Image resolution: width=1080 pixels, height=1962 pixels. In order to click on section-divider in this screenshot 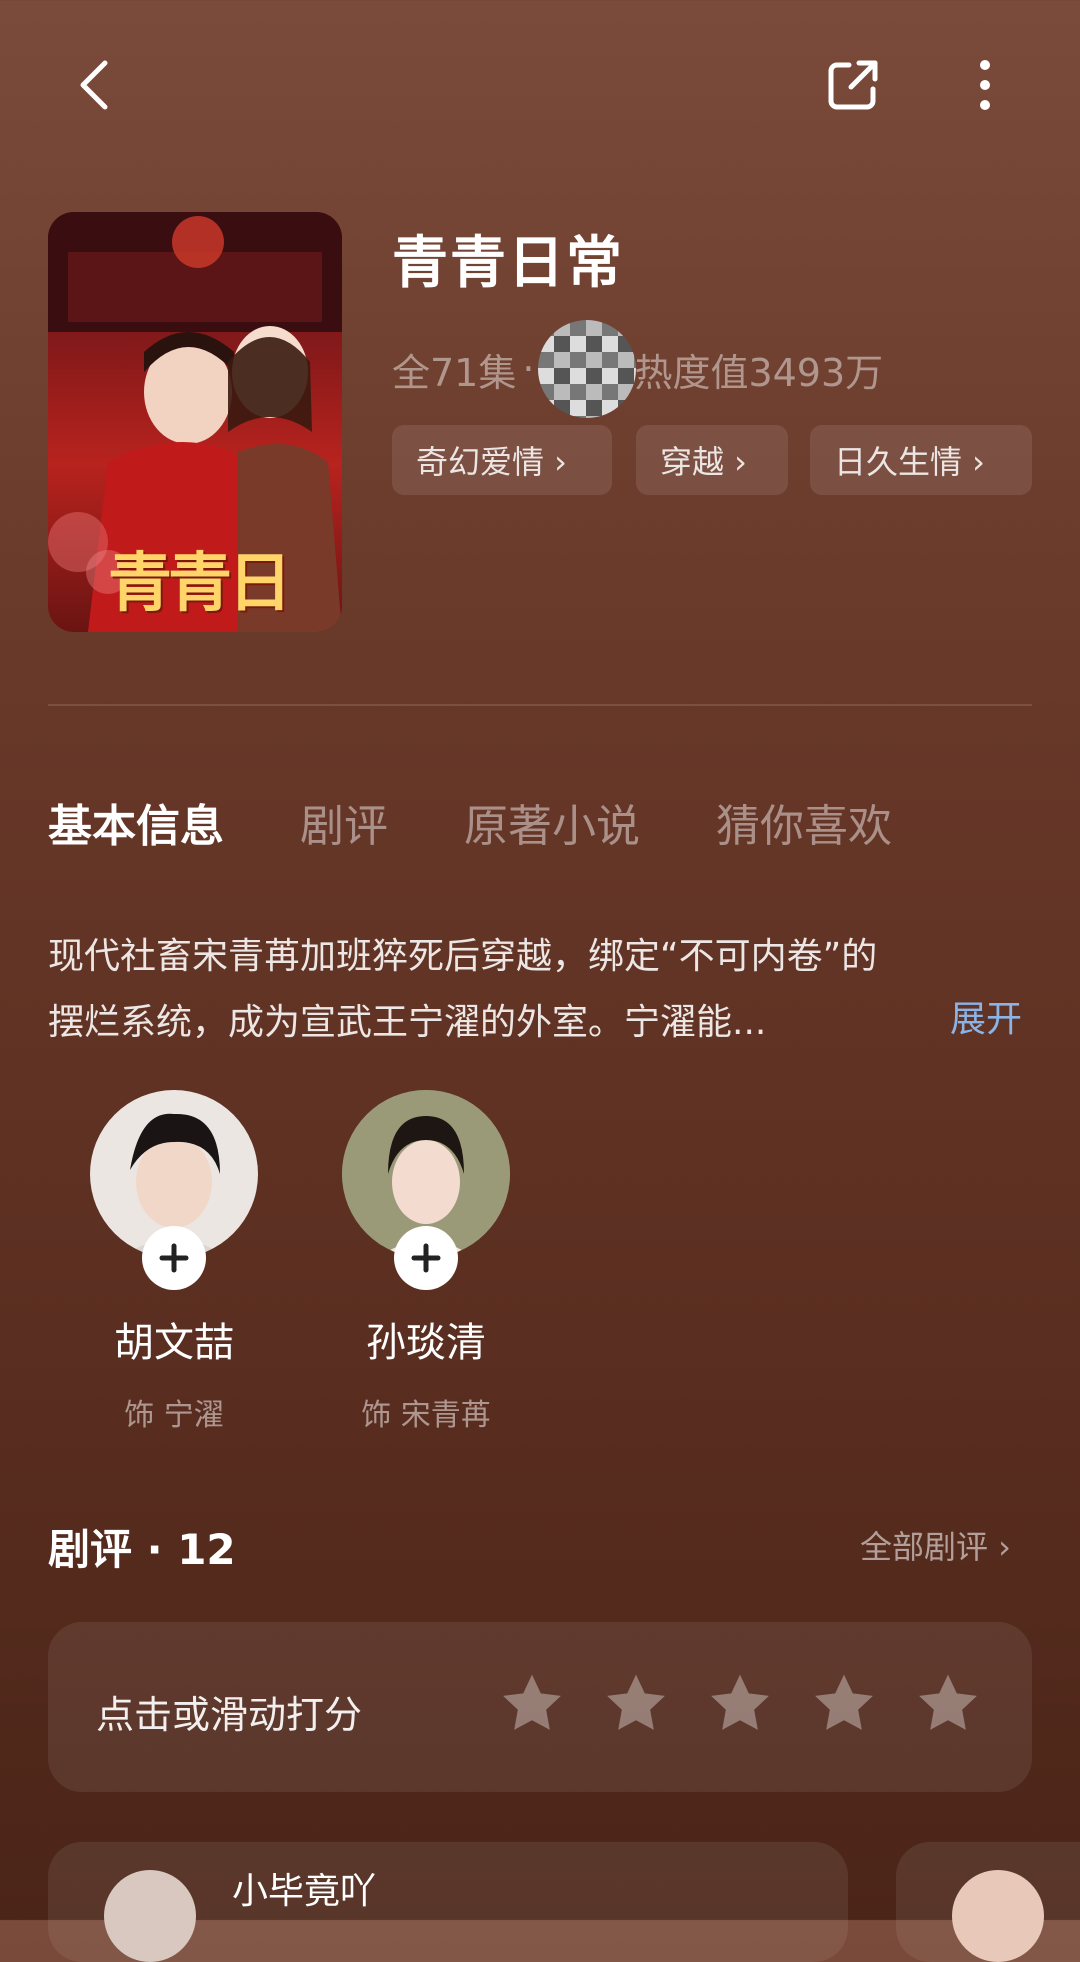, I will do `click(540, 705)`.